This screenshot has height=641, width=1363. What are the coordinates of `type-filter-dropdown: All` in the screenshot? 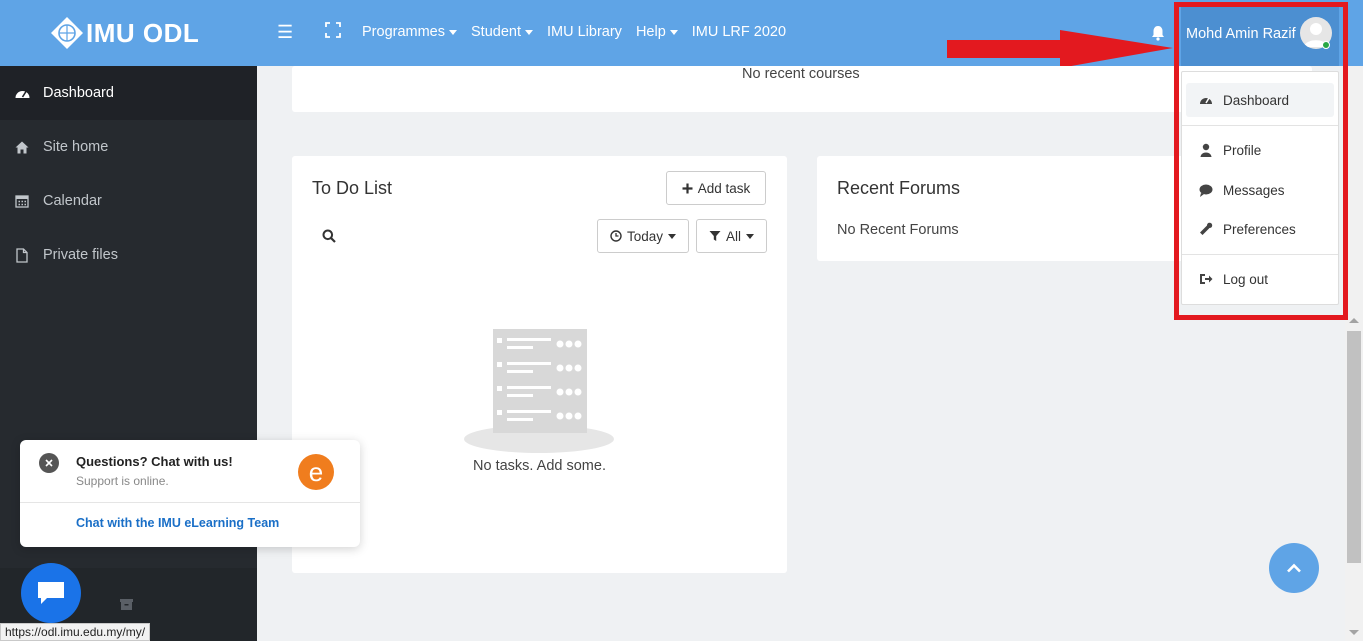 It's located at (731, 236).